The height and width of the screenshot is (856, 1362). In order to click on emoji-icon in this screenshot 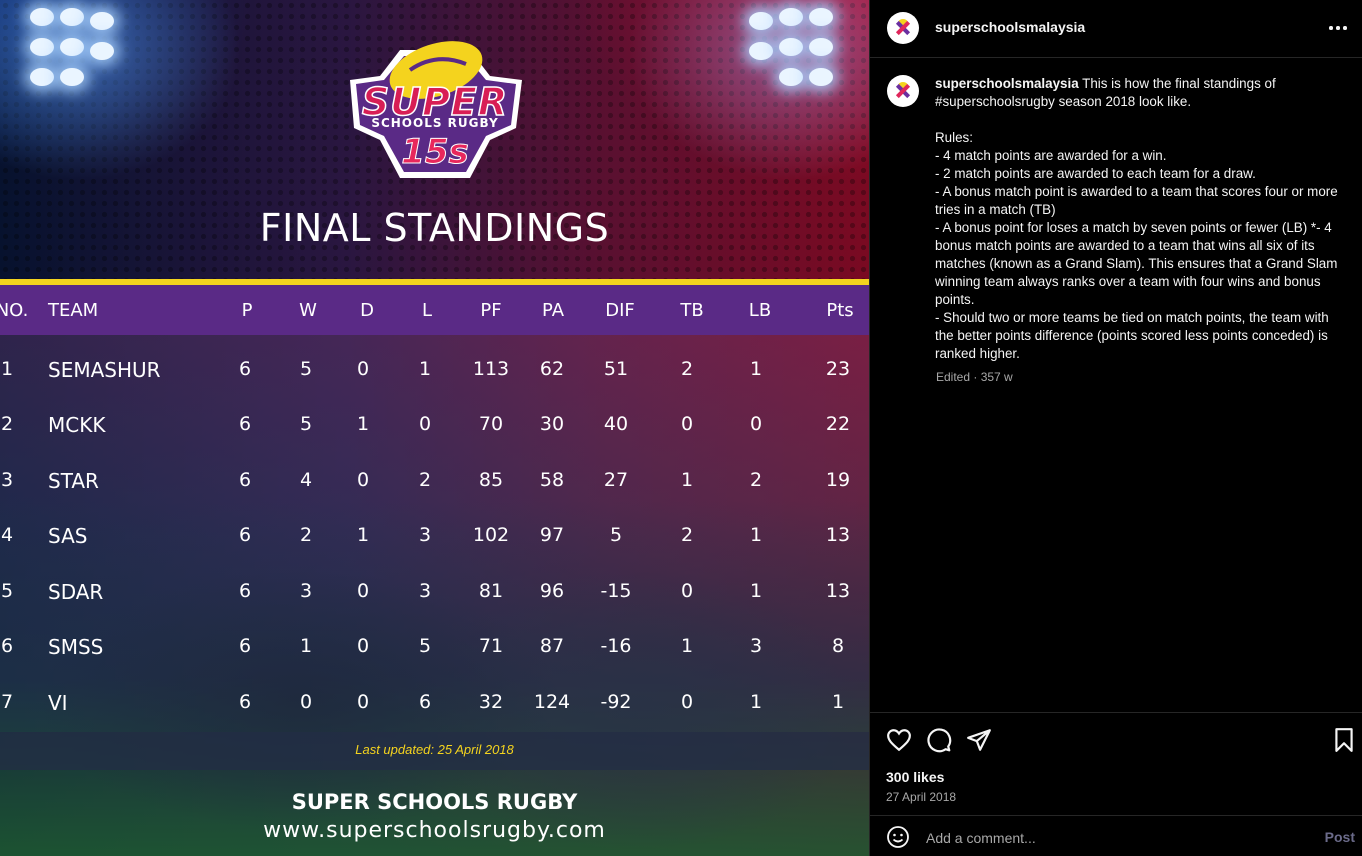, I will do `click(898, 837)`.